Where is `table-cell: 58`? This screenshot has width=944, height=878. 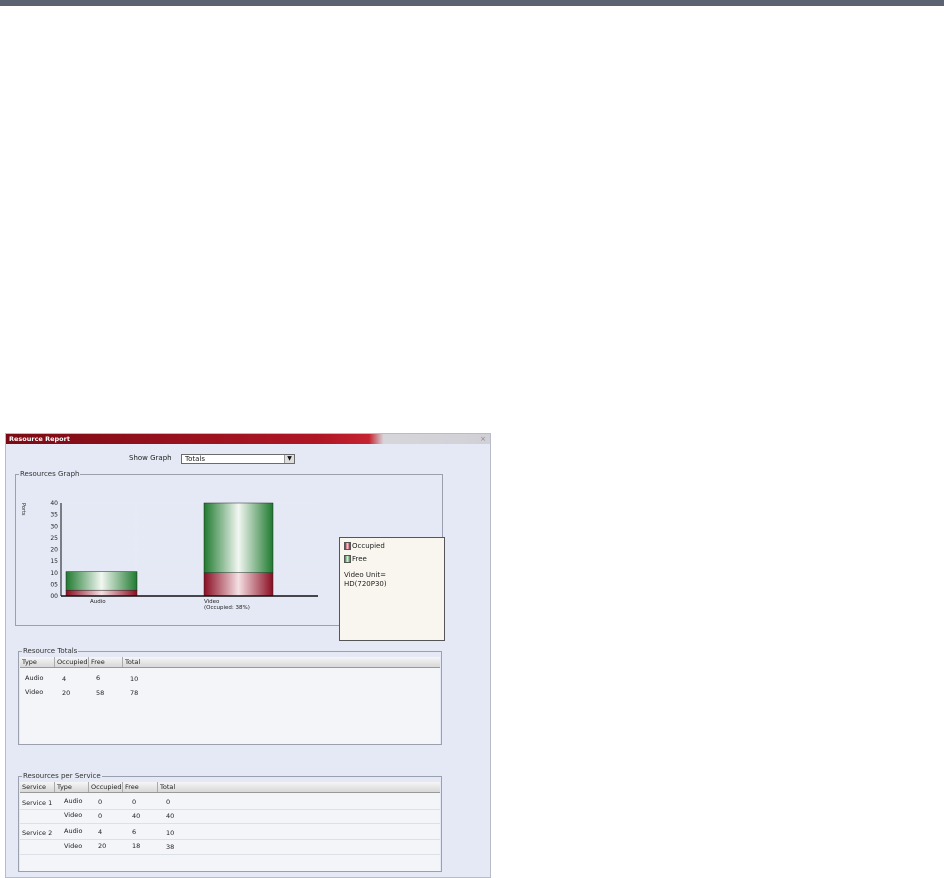 table-cell: 58 is located at coordinates (100, 693).